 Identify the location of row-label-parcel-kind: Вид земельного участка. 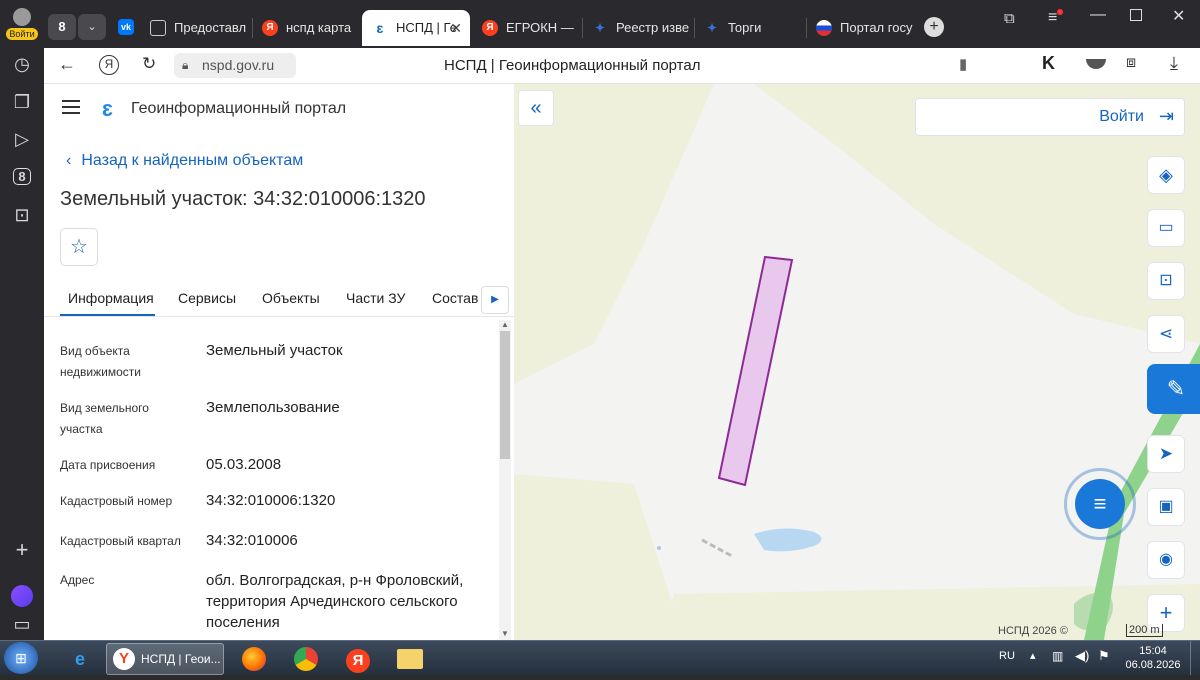
(104, 418).